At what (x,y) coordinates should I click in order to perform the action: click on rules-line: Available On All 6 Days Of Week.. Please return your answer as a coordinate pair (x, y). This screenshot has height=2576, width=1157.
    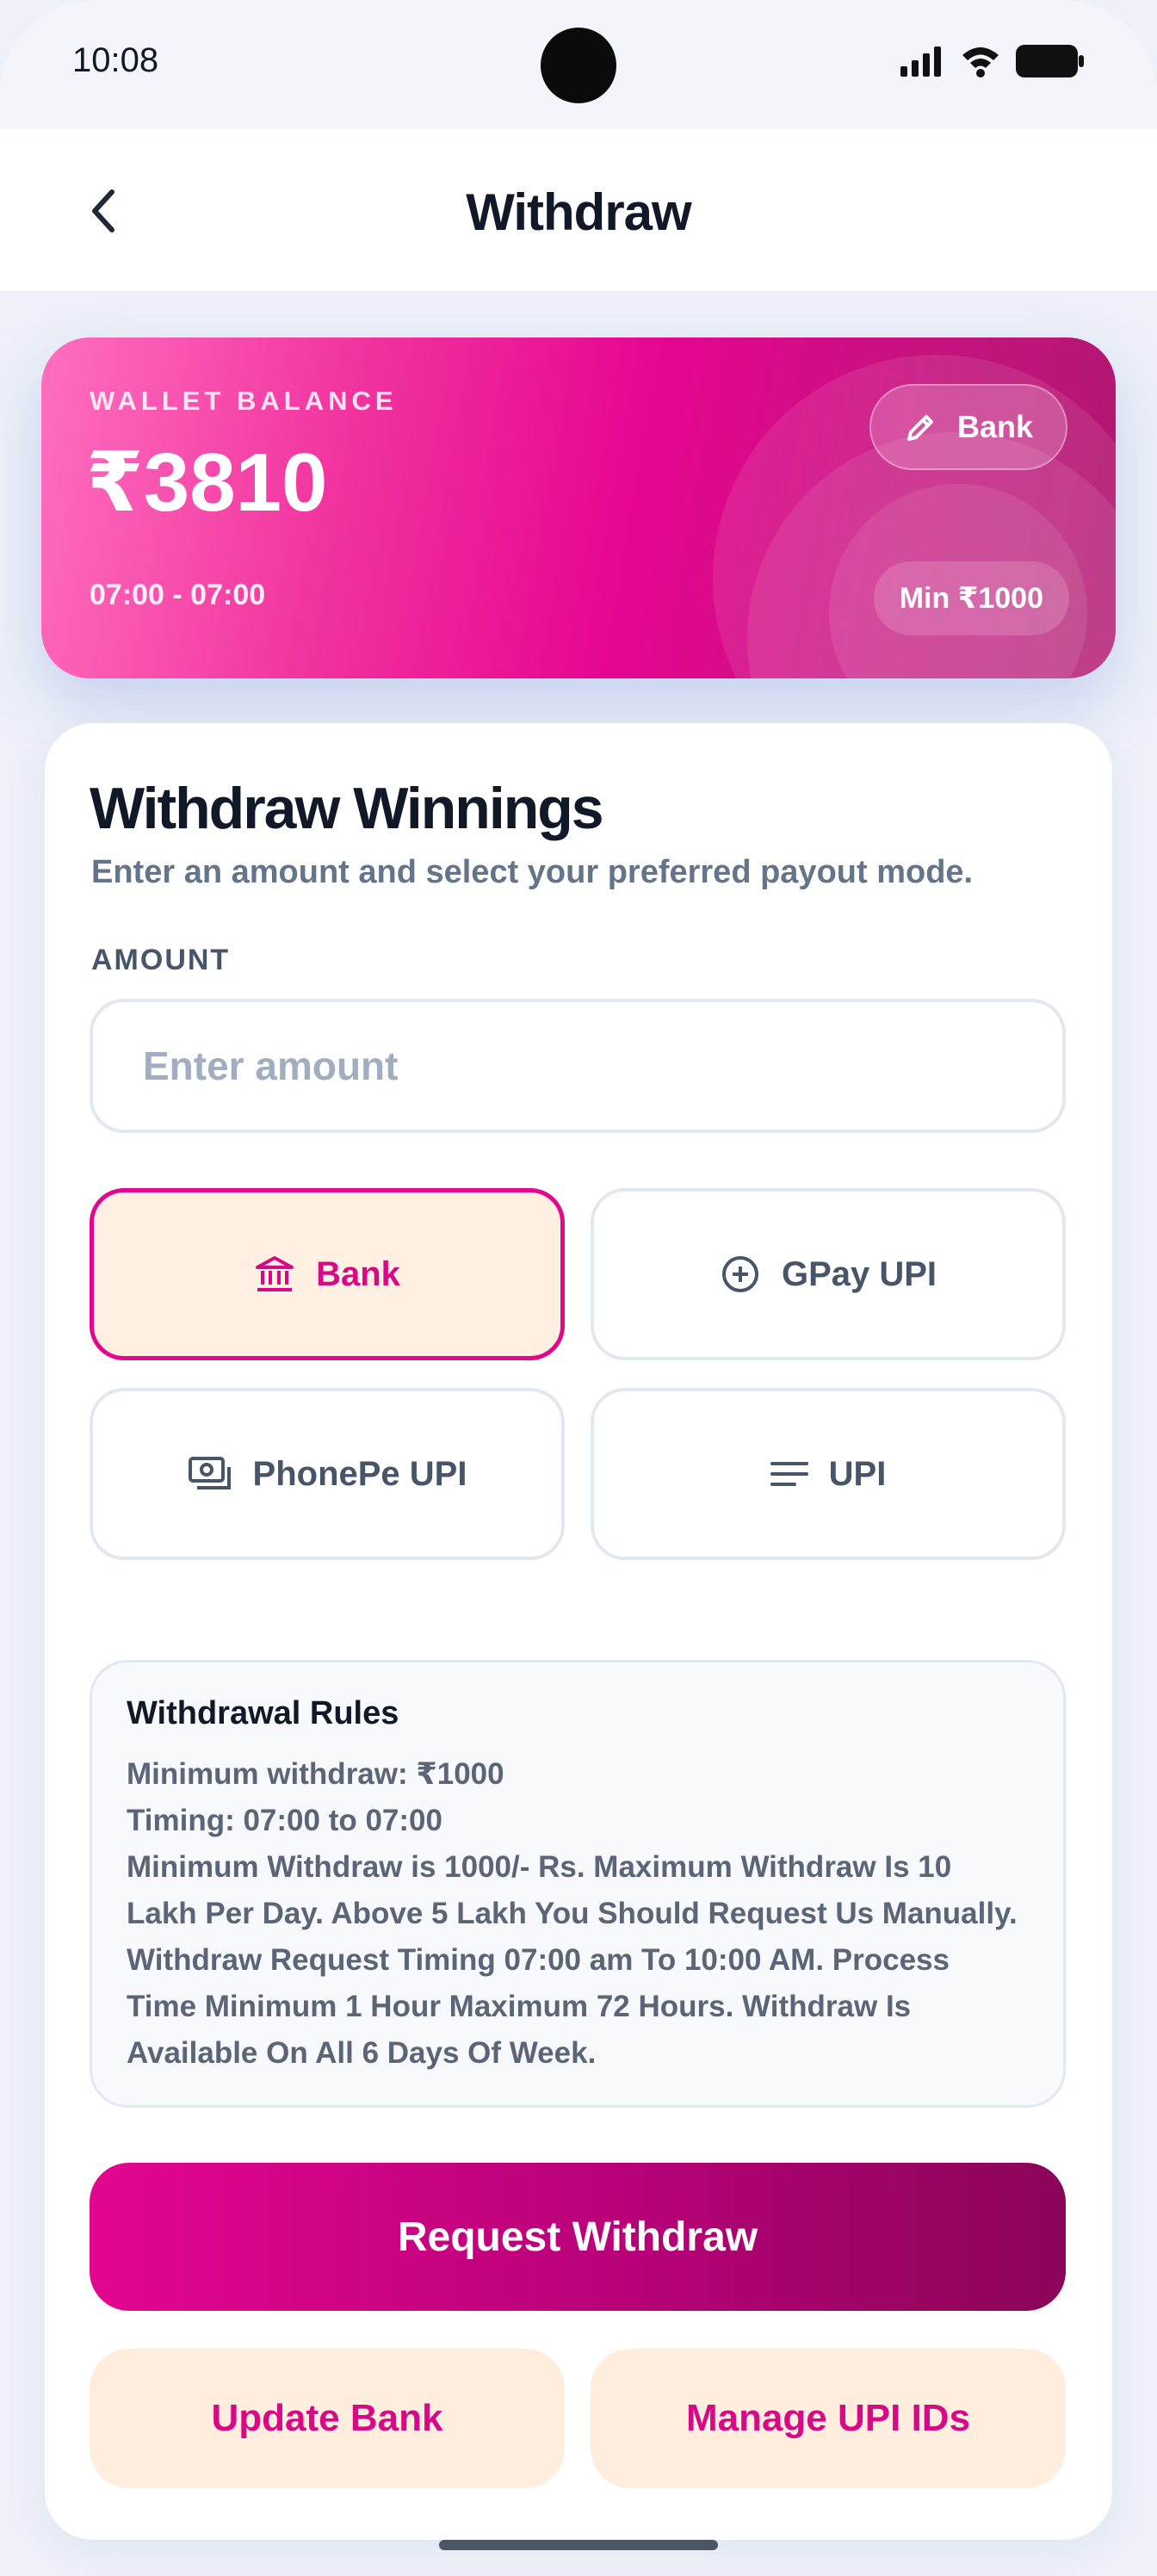
    Looking at the image, I should click on (362, 2053).